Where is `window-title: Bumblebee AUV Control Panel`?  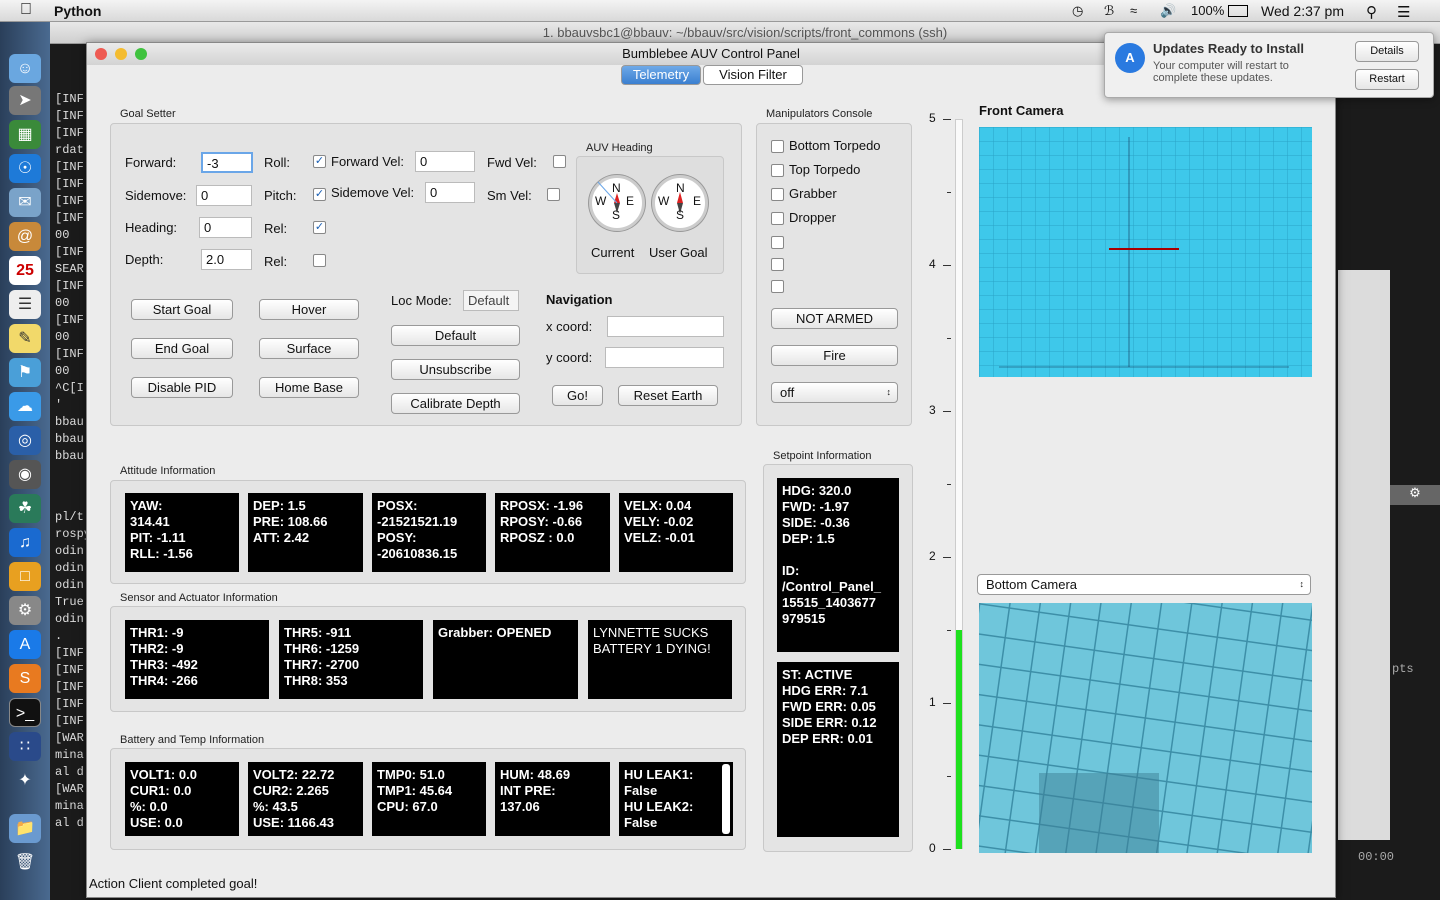
window-title: Bumblebee AUV Control Panel is located at coordinates (711, 53).